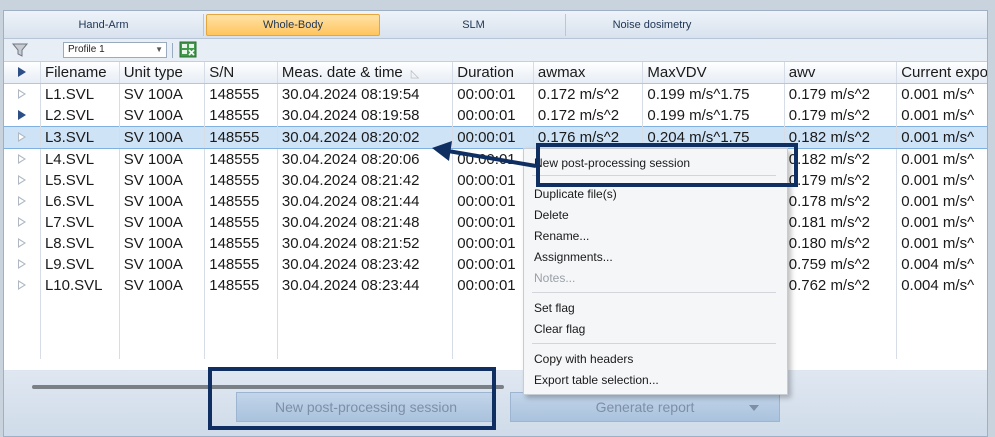 The width and height of the screenshot is (995, 437). What do you see at coordinates (841, 73) in the screenshot?
I see `column-header: awv` at bounding box center [841, 73].